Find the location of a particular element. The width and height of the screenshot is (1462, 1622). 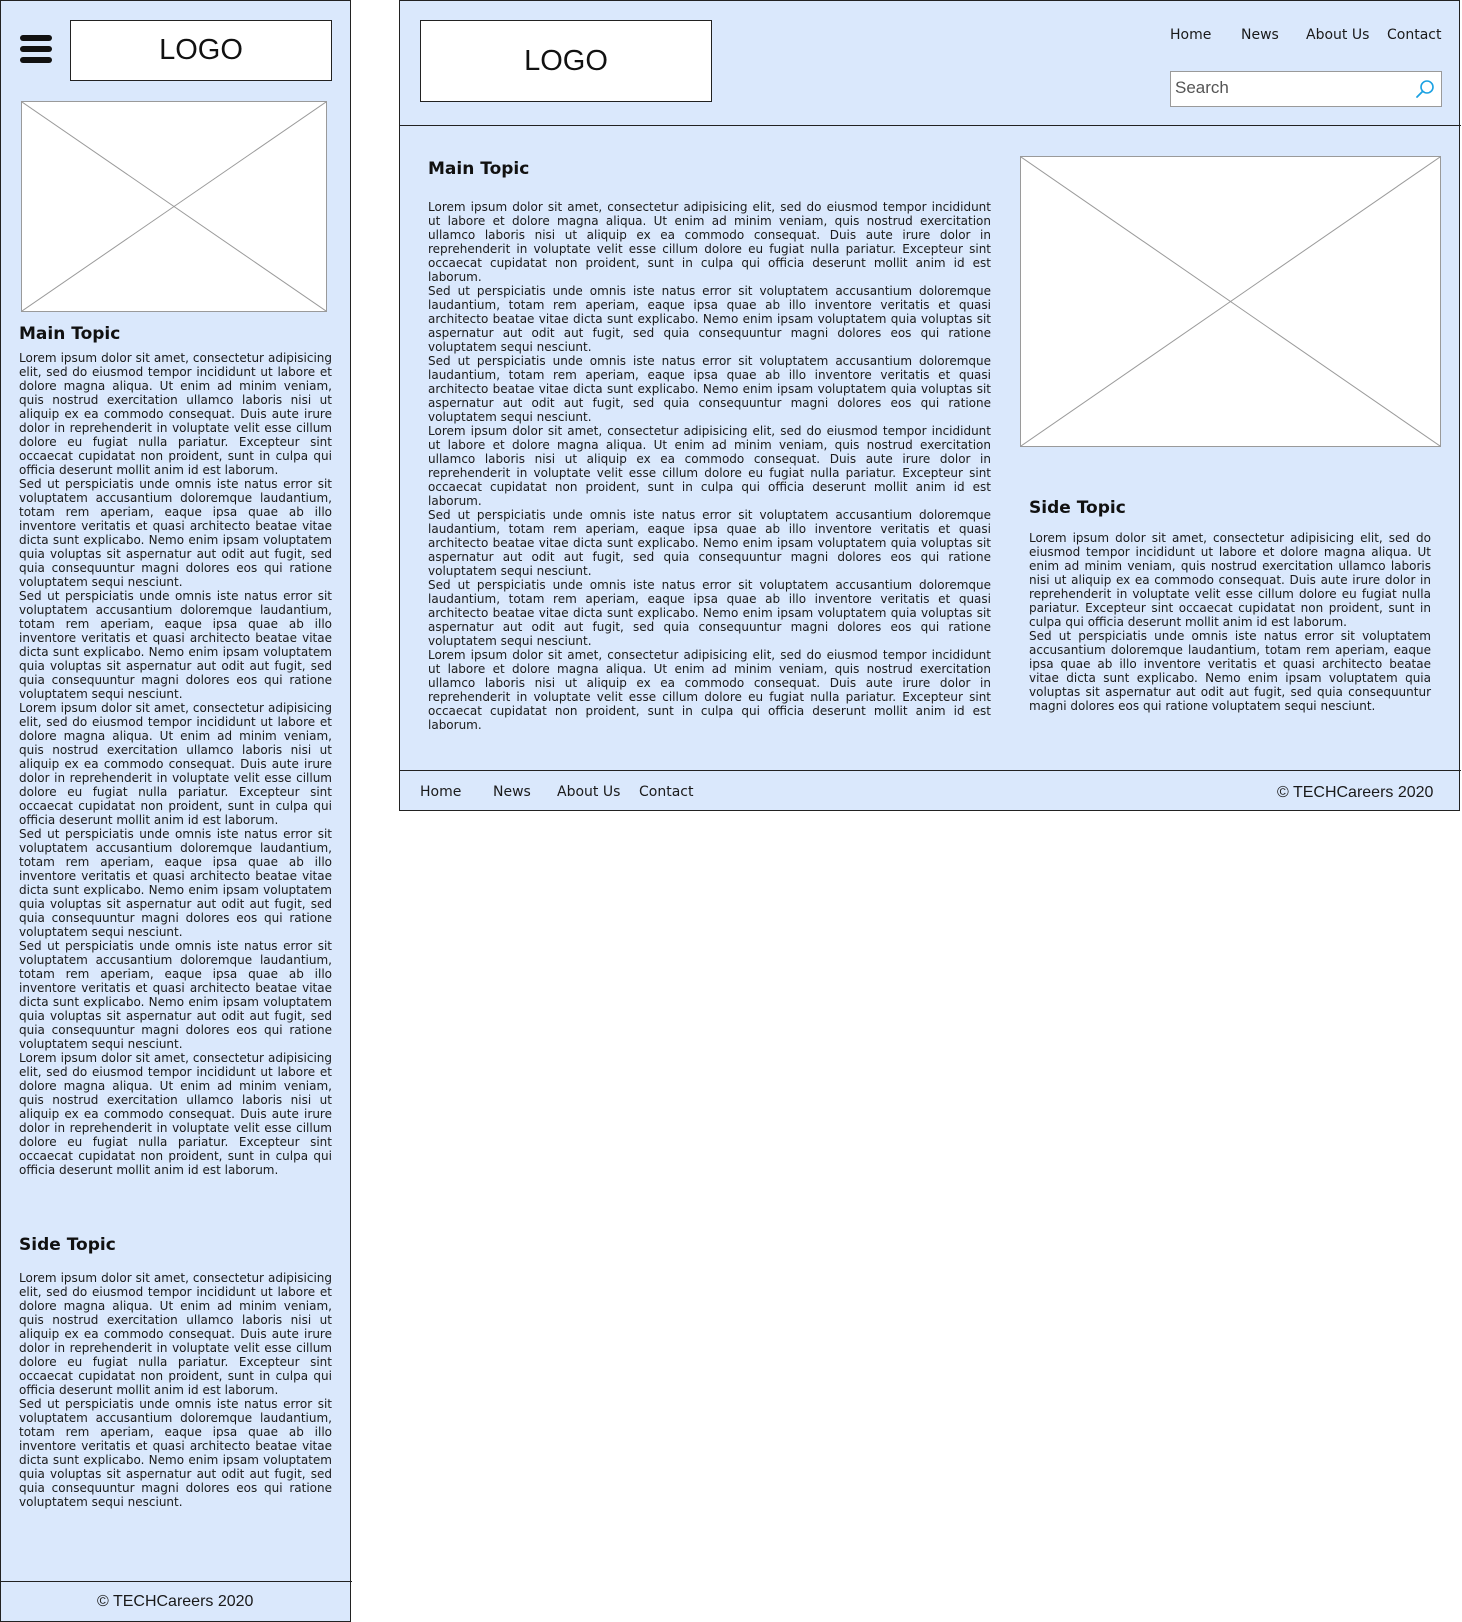

nav-about-link: About Us is located at coordinates (1337, 35).